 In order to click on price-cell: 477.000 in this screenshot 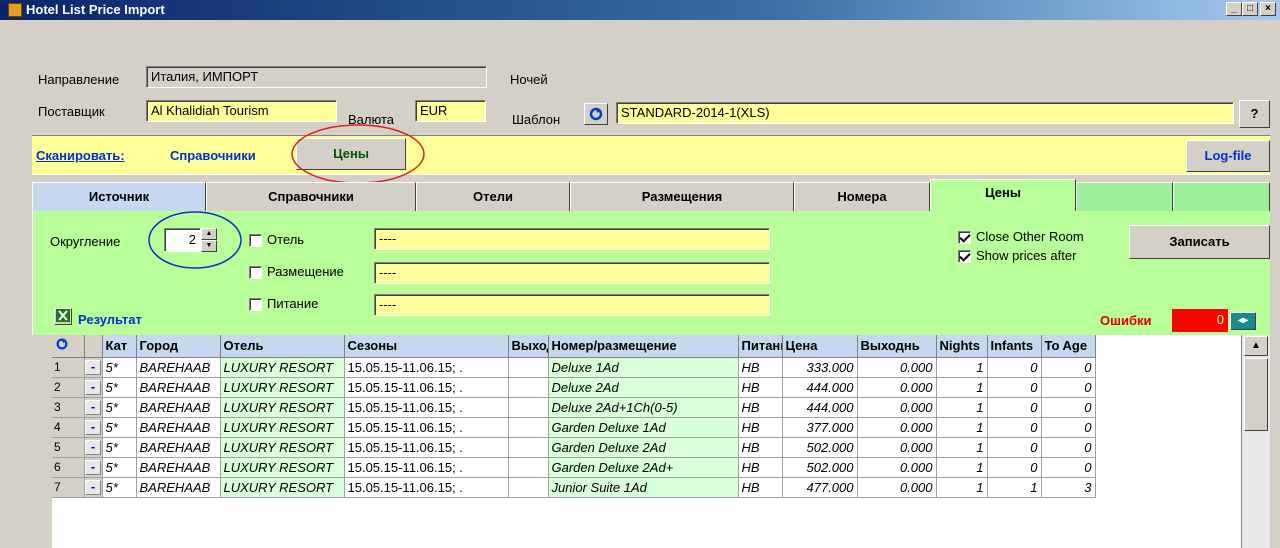, I will do `click(820, 487)`.